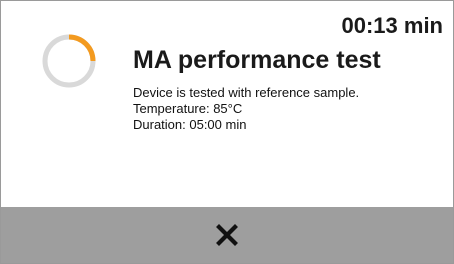  Describe the element at coordinates (188, 108) in the screenshot. I see `test-temperature: Temperature: 85°C` at that location.